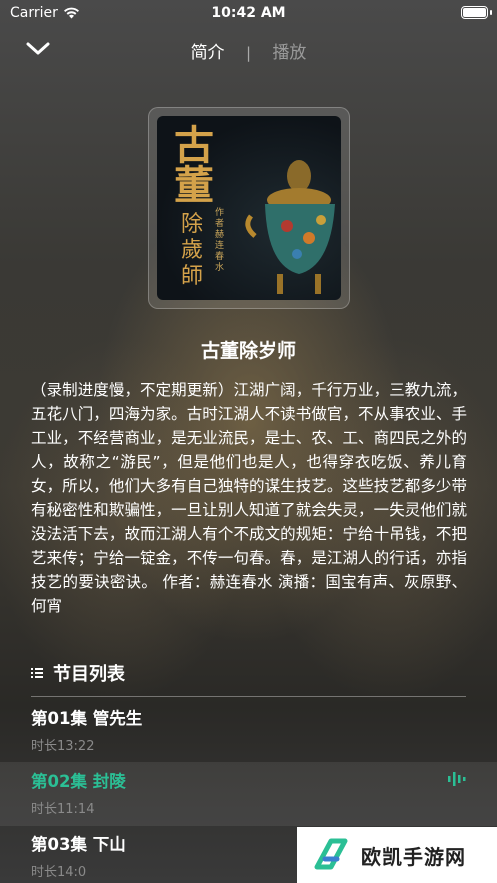 This screenshot has height=883, width=497. What do you see at coordinates (457, 779) in the screenshot?
I see `playing-wave-icon` at bounding box center [457, 779].